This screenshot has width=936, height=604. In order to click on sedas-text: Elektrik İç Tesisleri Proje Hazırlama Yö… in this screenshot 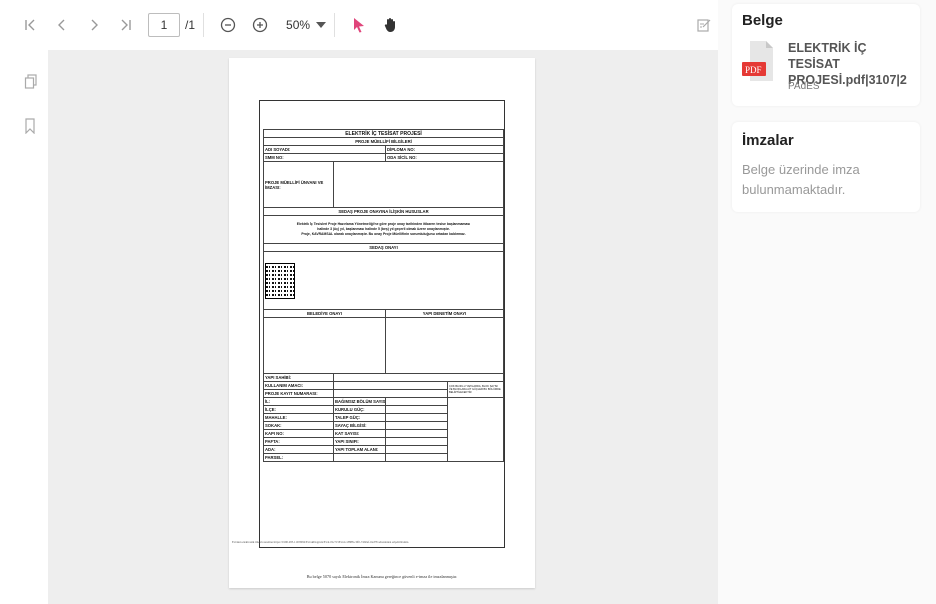, I will do `click(383, 229)`.